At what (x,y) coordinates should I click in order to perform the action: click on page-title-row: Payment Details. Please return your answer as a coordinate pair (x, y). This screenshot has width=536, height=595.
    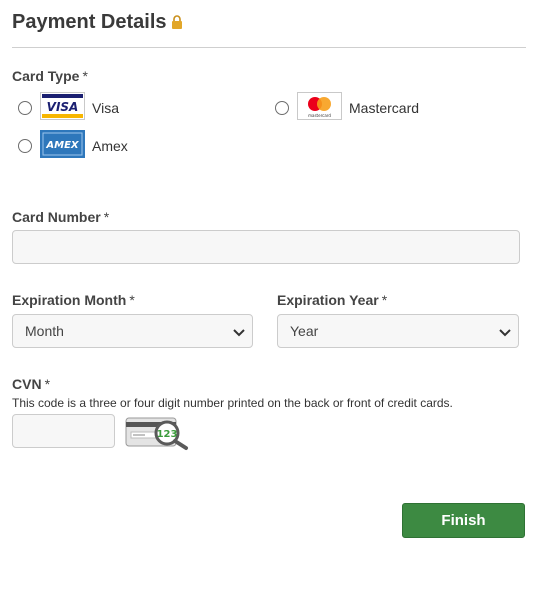
    Looking at the image, I should click on (97, 22).